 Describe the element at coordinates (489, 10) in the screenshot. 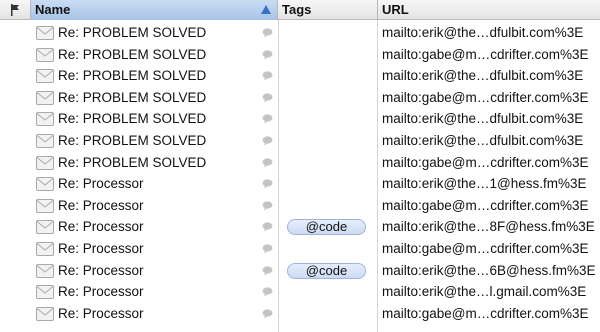

I see `column-header-url: URL` at that location.